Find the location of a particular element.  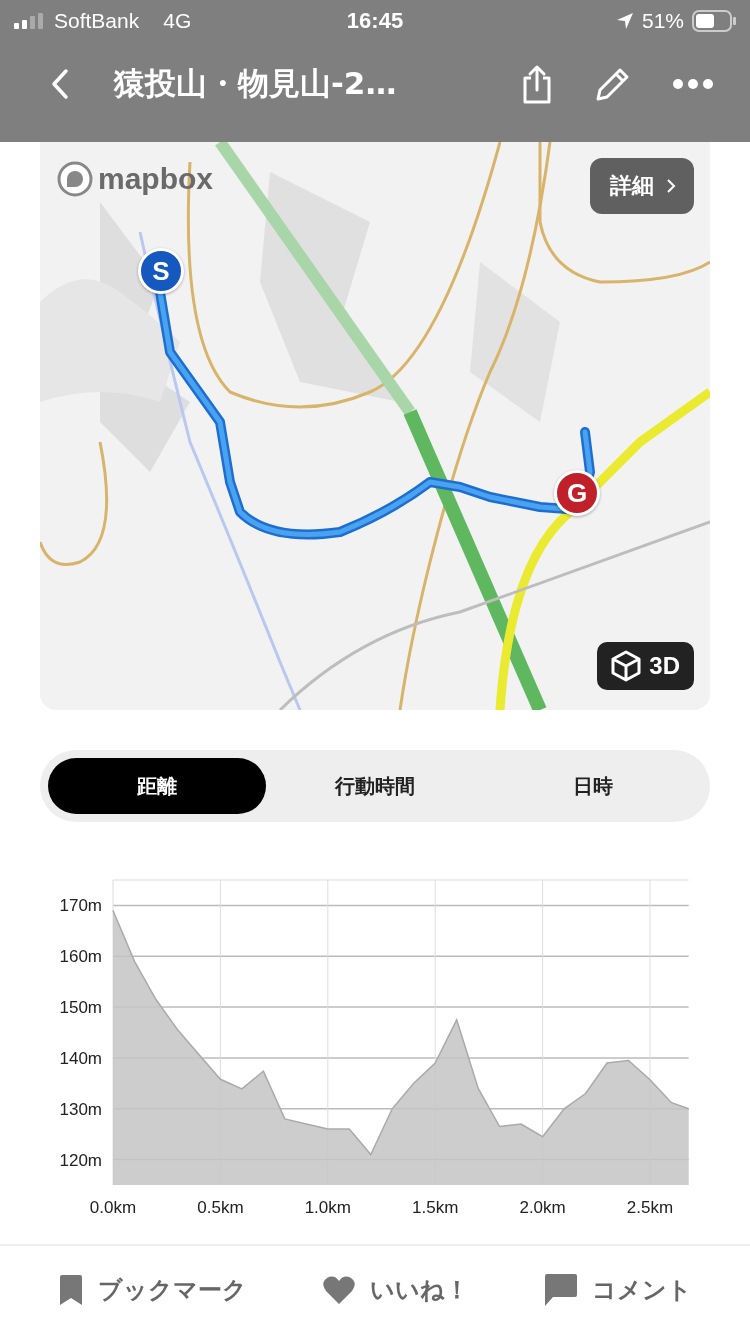

bookmark-button: ブックマーク is located at coordinates (152, 1290).